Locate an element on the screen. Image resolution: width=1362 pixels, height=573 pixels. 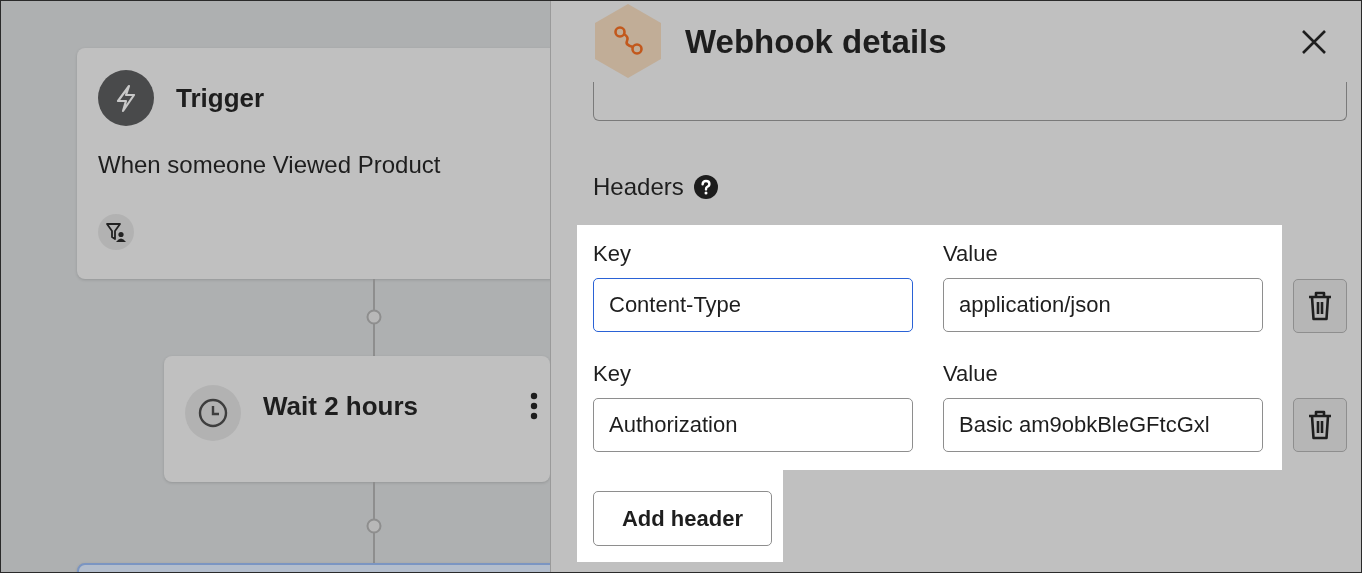
delay-card: Wait 2 hours is located at coordinates (357, 419).